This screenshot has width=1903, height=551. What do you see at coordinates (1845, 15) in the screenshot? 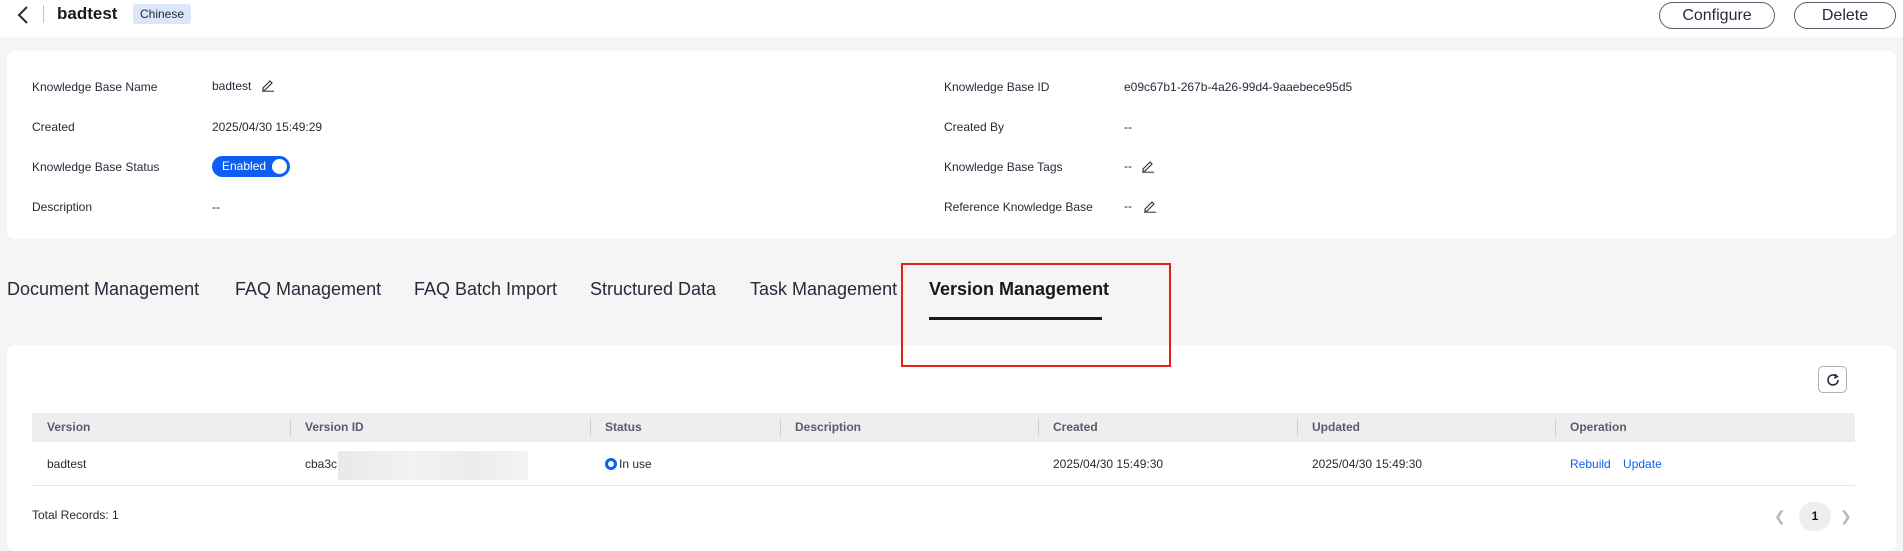
I see `delete-button: Delete` at bounding box center [1845, 15].